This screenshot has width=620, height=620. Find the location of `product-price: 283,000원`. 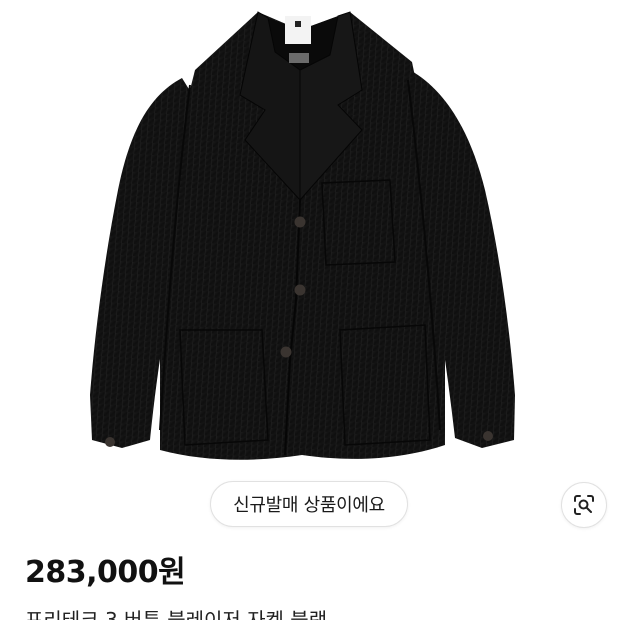

product-price: 283,000원 is located at coordinates (105, 572).